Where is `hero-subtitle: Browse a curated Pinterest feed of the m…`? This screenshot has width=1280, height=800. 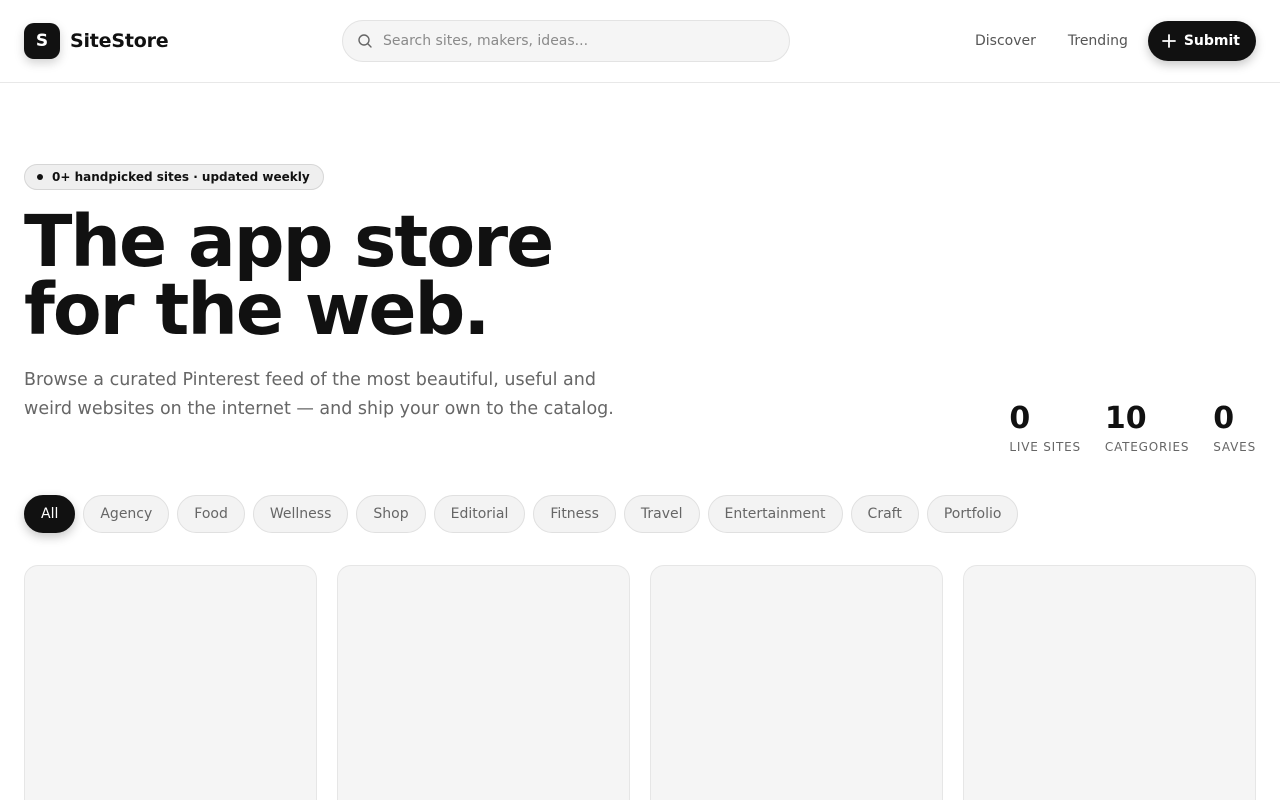
hero-subtitle: Browse a curated Pinterest feed of the m… is located at coordinates (319, 394).